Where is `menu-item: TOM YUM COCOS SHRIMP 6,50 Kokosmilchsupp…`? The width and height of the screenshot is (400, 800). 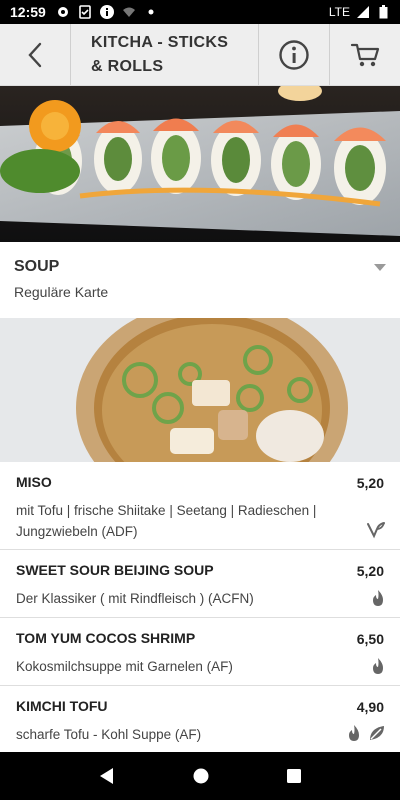 menu-item: TOM YUM COCOS SHRIMP 6,50 Kokosmilchsupp… is located at coordinates (200, 652).